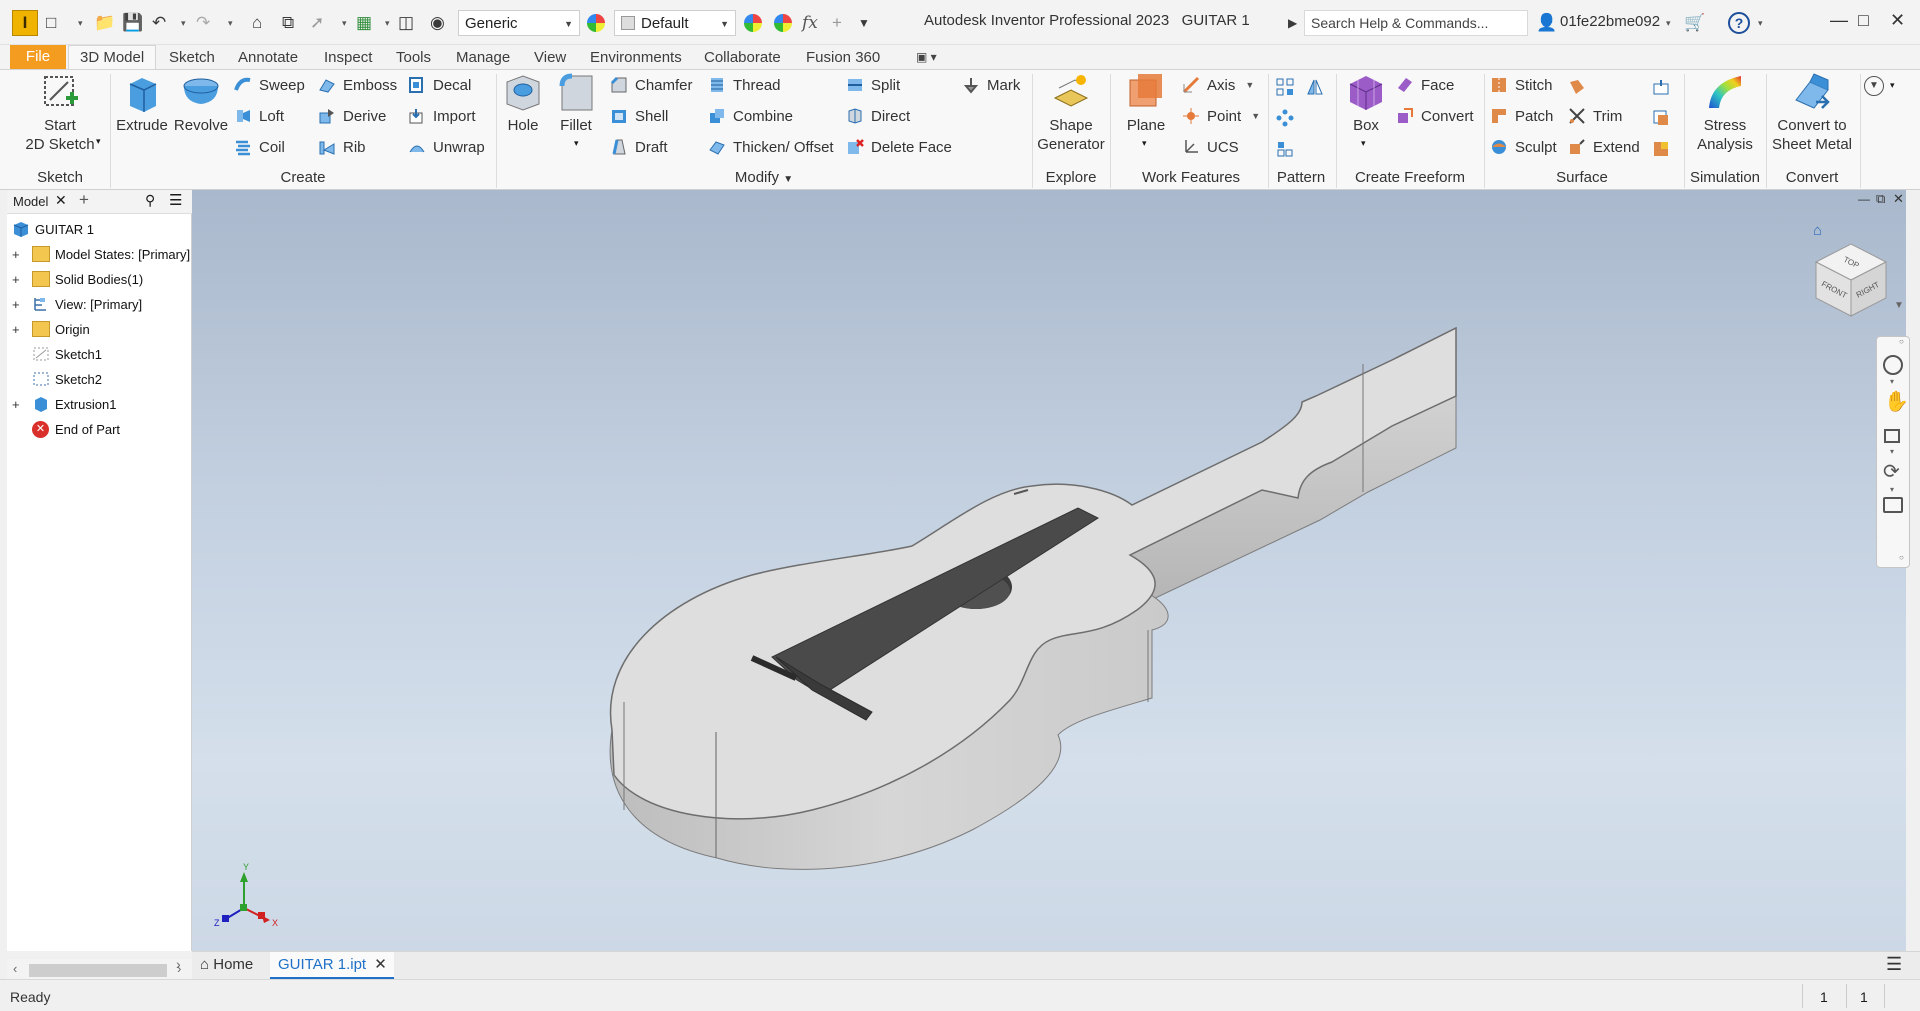  Describe the element at coordinates (1874, 86) in the screenshot. I see `ribbon-options-icon: ▼` at that location.